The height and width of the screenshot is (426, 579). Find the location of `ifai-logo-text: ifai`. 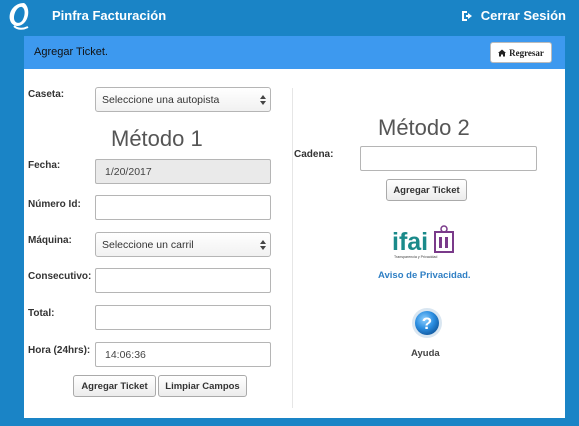

ifai-logo-text: ifai is located at coordinates (410, 242).